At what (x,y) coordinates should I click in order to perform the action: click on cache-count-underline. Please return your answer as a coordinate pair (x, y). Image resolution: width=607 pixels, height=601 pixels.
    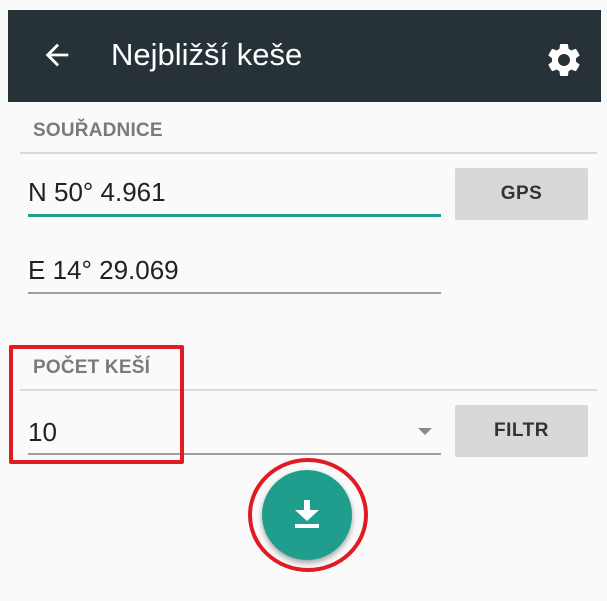
    Looking at the image, I should click on (234, 454).